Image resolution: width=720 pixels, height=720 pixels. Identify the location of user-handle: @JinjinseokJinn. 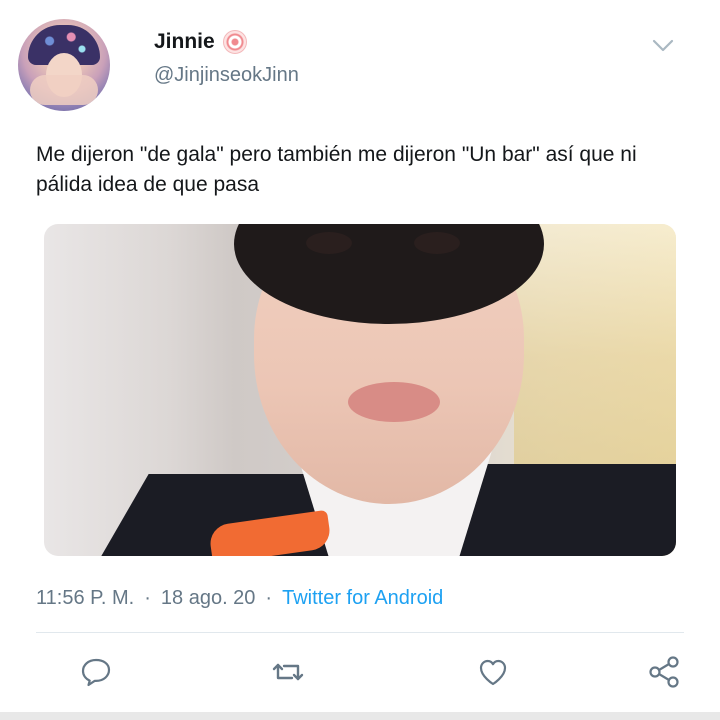
(226, 75).